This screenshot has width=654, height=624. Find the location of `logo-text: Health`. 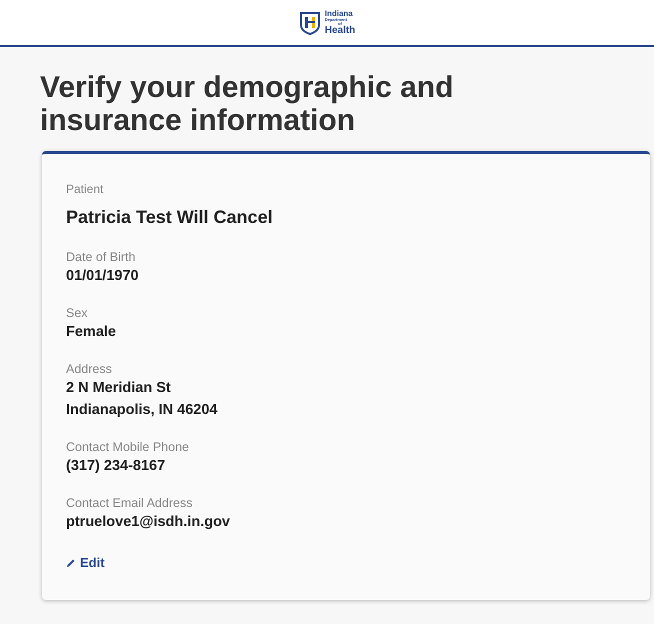

logo-text: Health is located at coordinates (340, 31).